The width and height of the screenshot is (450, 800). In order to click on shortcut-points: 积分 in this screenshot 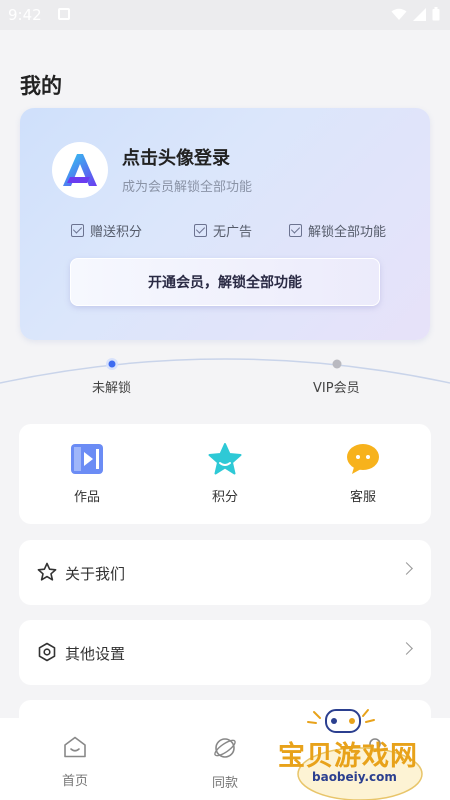, I will do `click(225, 473)`.